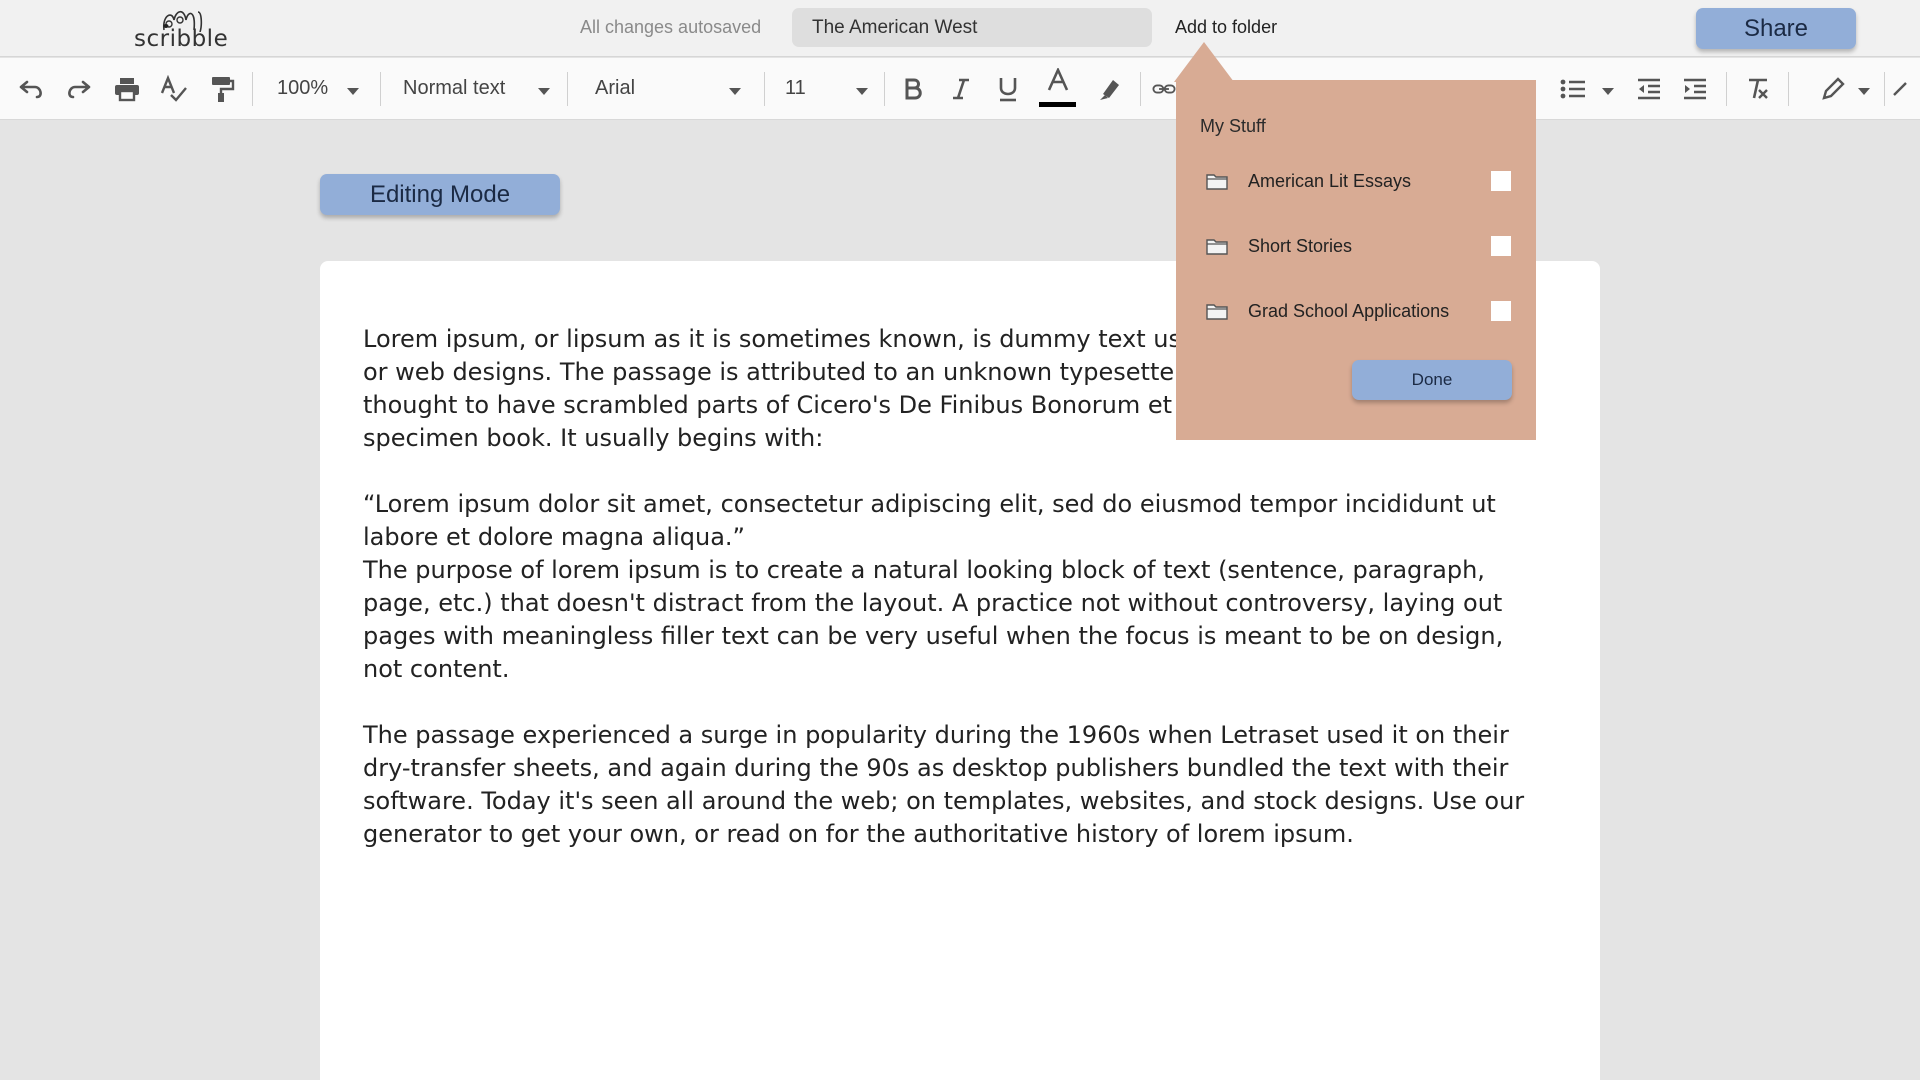 The height and width of the screenshot is (1080, 1920). I want to click on folder-item: Short Stories, so click(1361, 246).